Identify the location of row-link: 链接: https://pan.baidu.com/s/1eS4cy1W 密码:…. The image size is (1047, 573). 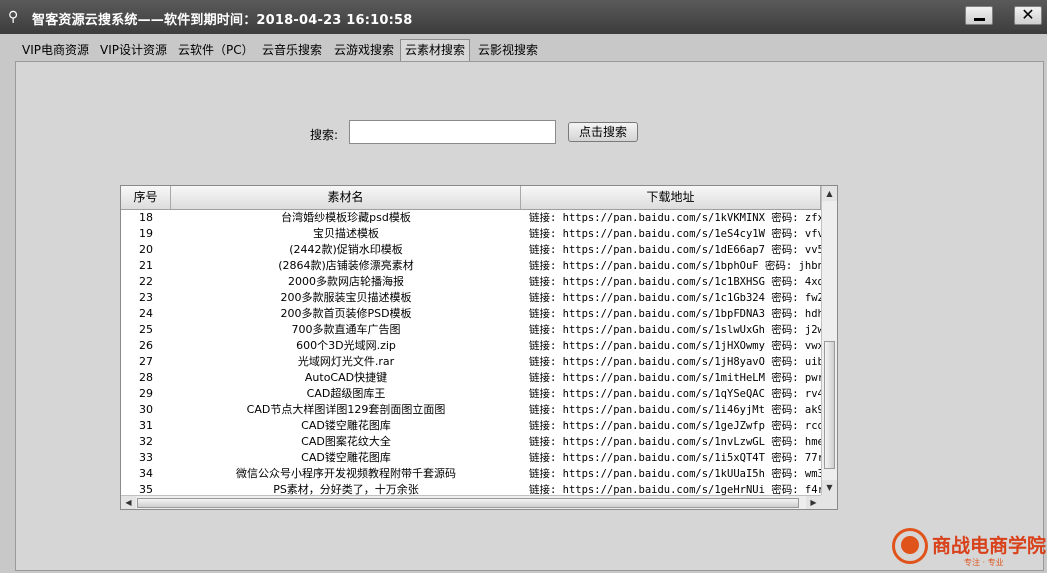
(675, 234).